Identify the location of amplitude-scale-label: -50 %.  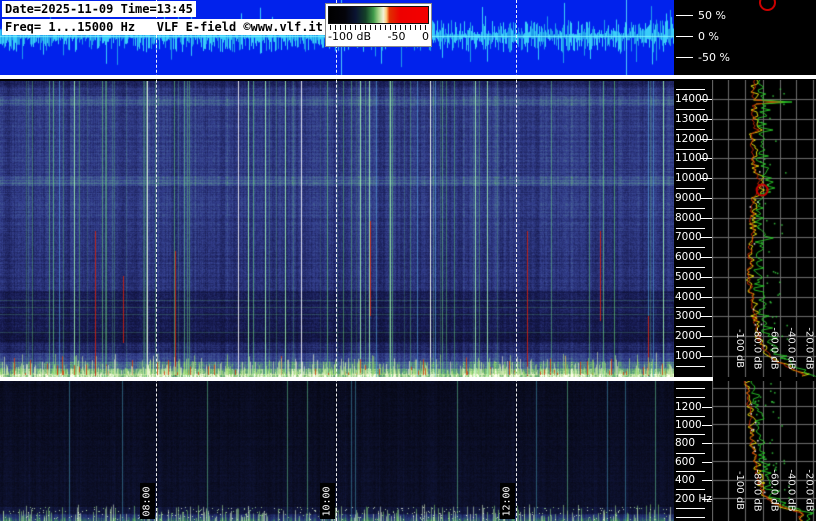
(714, 57).